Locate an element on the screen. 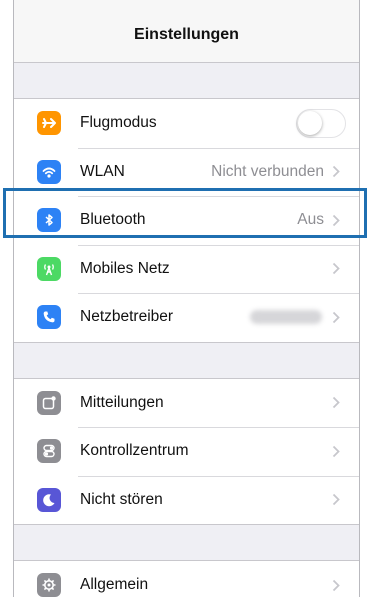  settings-row-value: Aus is located at coordinates (310, 220).